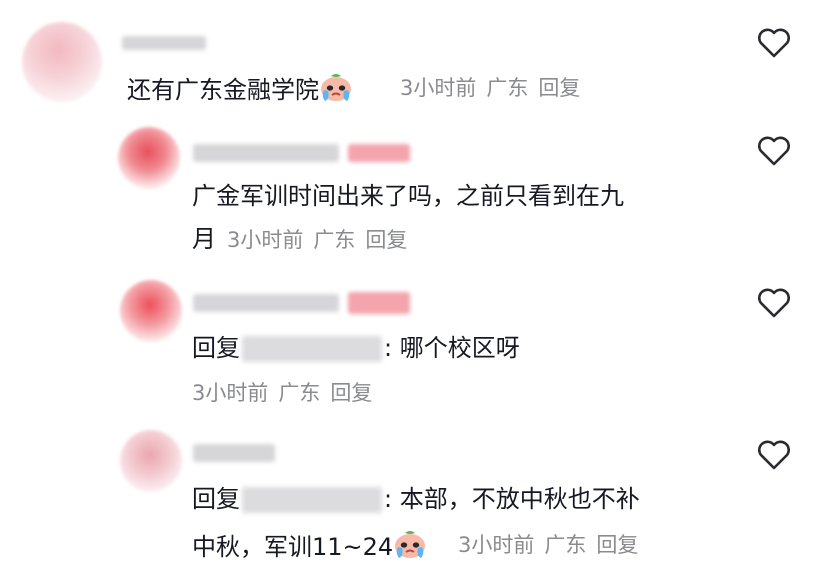 The width and height of the screenshot is (816, 567). I want to click on comment-text: 广金军训时间出来了吗，之前只看到在九, so click(408, 196).